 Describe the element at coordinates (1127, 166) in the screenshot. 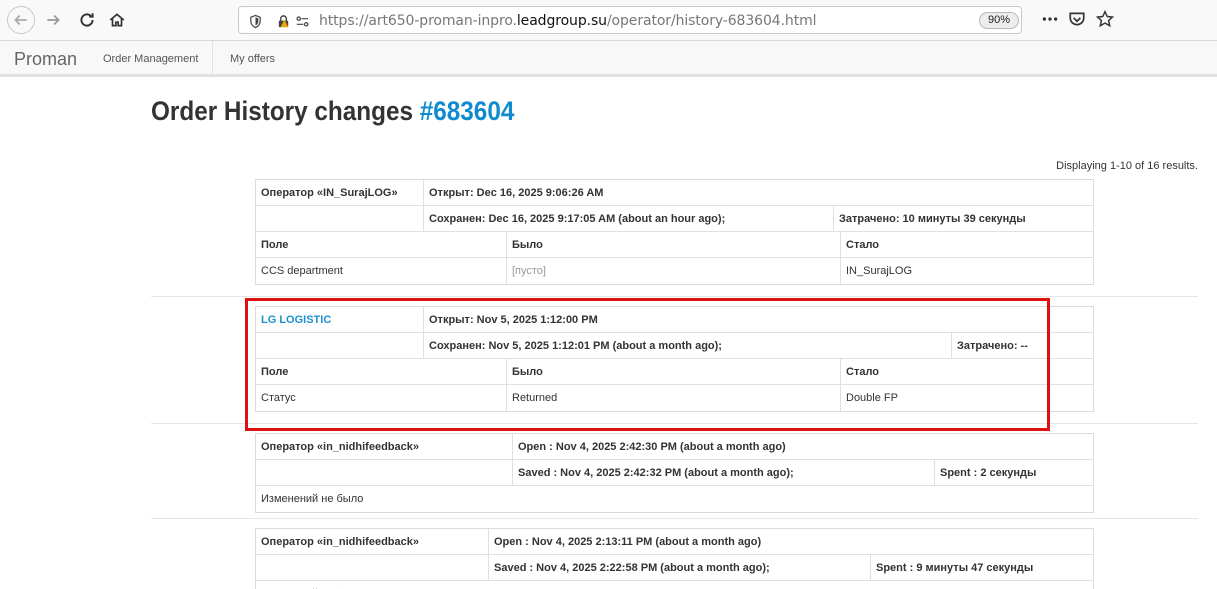

I see `results-summary: Displaying 1-10 of 16 results.` at that location.